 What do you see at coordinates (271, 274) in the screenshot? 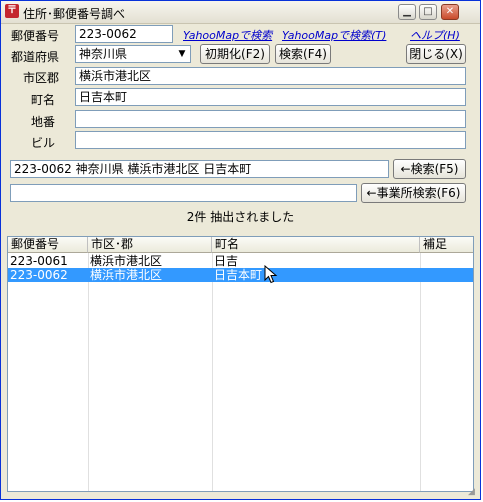
I see `mouse-cursor-icon` at bounding box center [271, 274].